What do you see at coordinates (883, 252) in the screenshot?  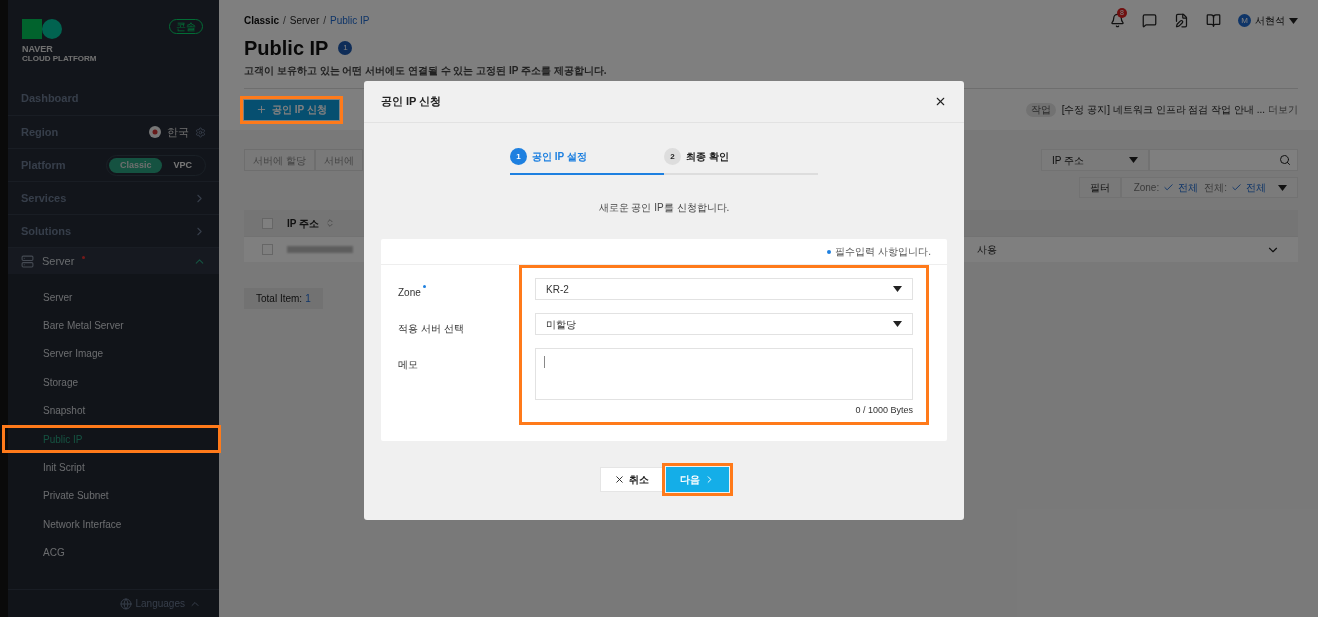 I see `required-note: 필수입력 사항입니다.` at bounding box center [883, 252].